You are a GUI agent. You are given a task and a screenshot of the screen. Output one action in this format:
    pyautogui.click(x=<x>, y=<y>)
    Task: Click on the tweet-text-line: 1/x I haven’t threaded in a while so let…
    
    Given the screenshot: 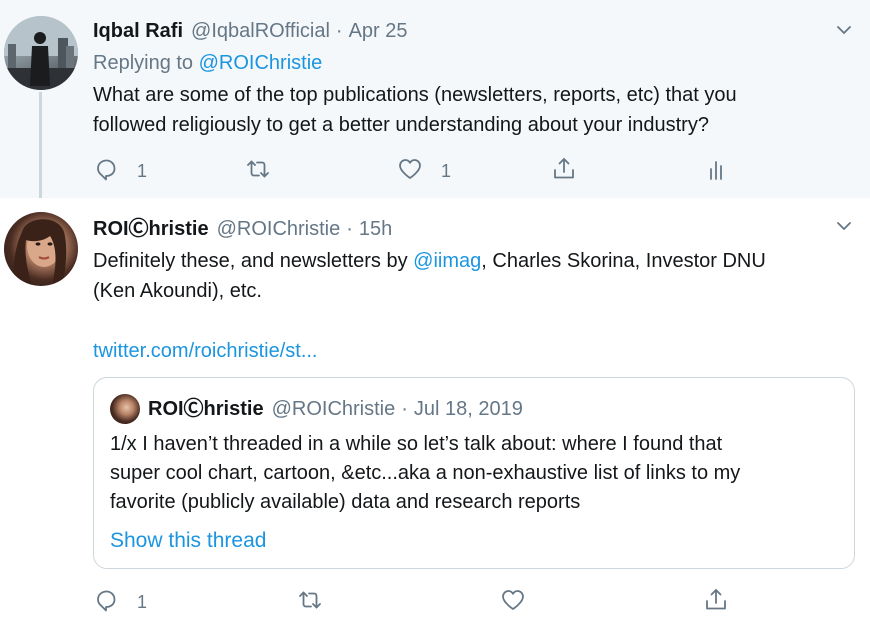 What is the action you would take?
    pyautogui.click(x=416, y=444)
    